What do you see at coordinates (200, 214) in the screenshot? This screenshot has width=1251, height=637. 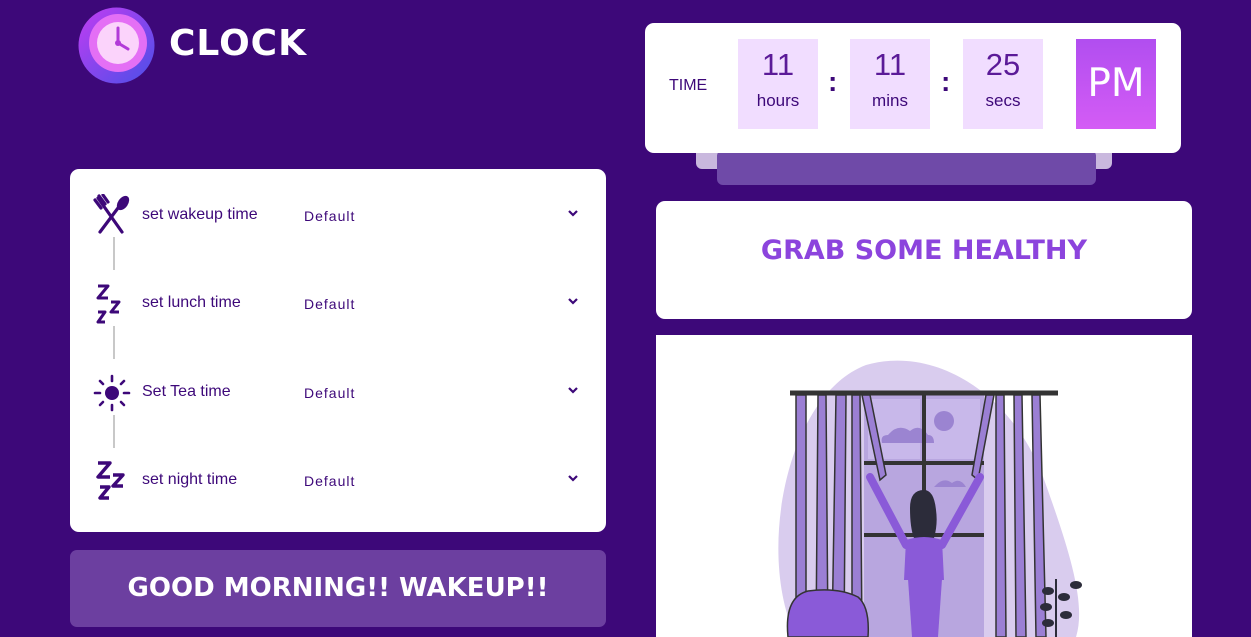 I see `schedule-label: set wakeup time` at bounding box center [200, 214].